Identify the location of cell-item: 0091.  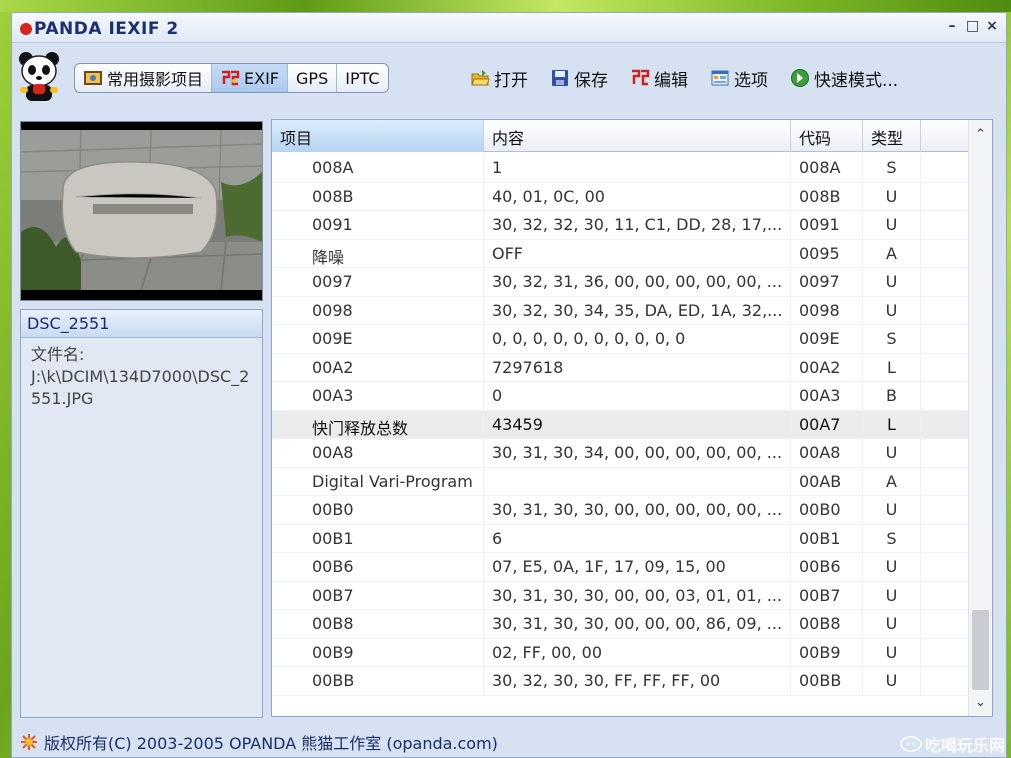
(378, 225).